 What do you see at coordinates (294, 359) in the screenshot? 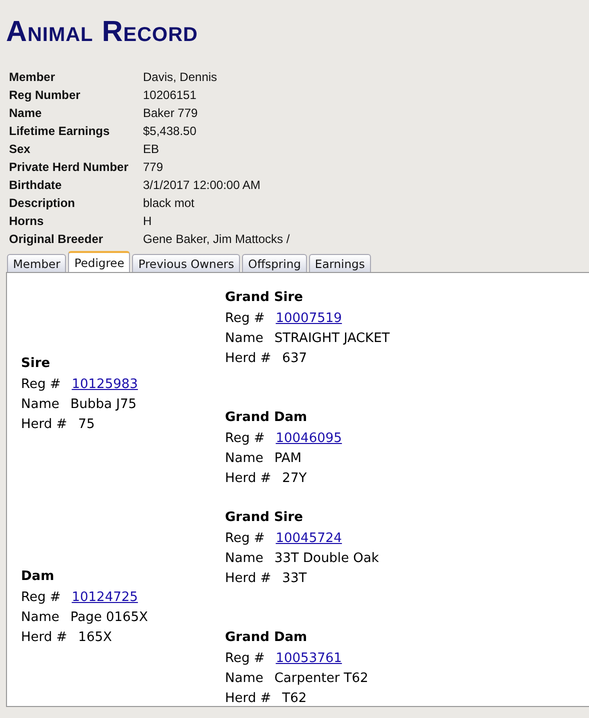
I see `field-value: 637` at bounding box center [294, 359].